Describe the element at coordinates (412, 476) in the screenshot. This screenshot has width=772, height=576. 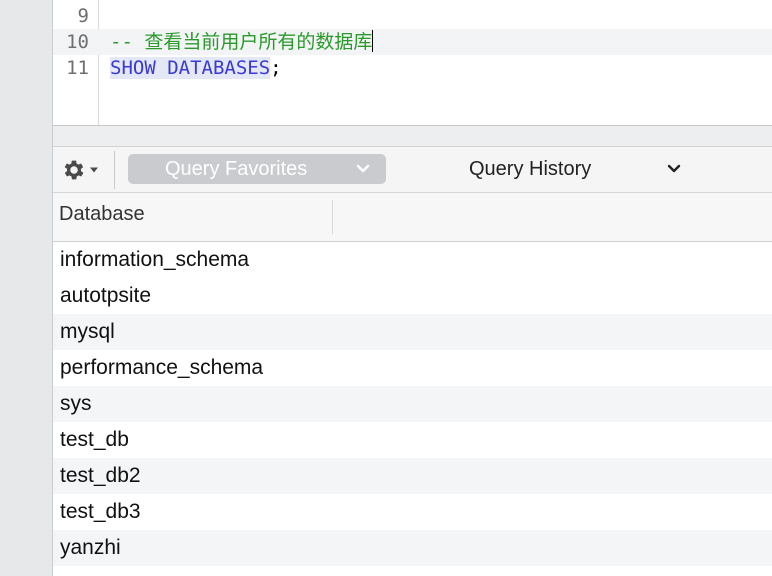
I see `table-row: test_db2` at that location.